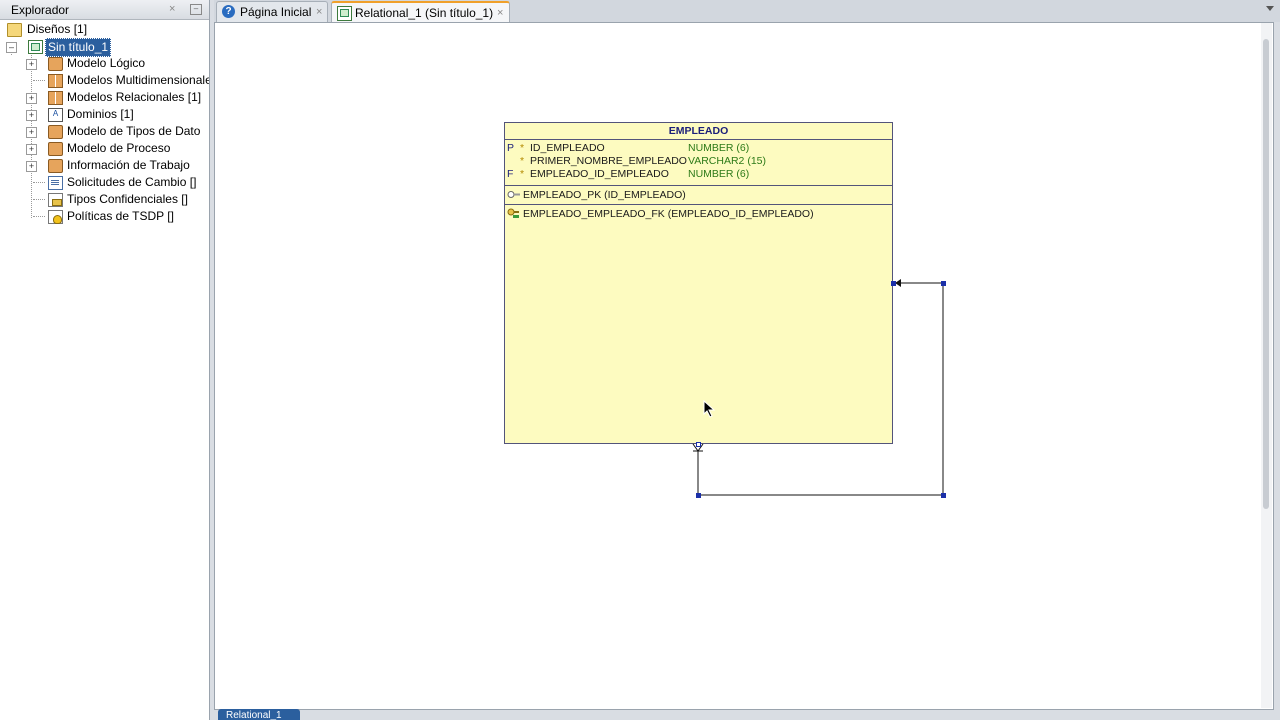  What do you see at coordinates (228, 11) in the screenshot?
I see `help-icon: ?` at bounding box center [228, 11].